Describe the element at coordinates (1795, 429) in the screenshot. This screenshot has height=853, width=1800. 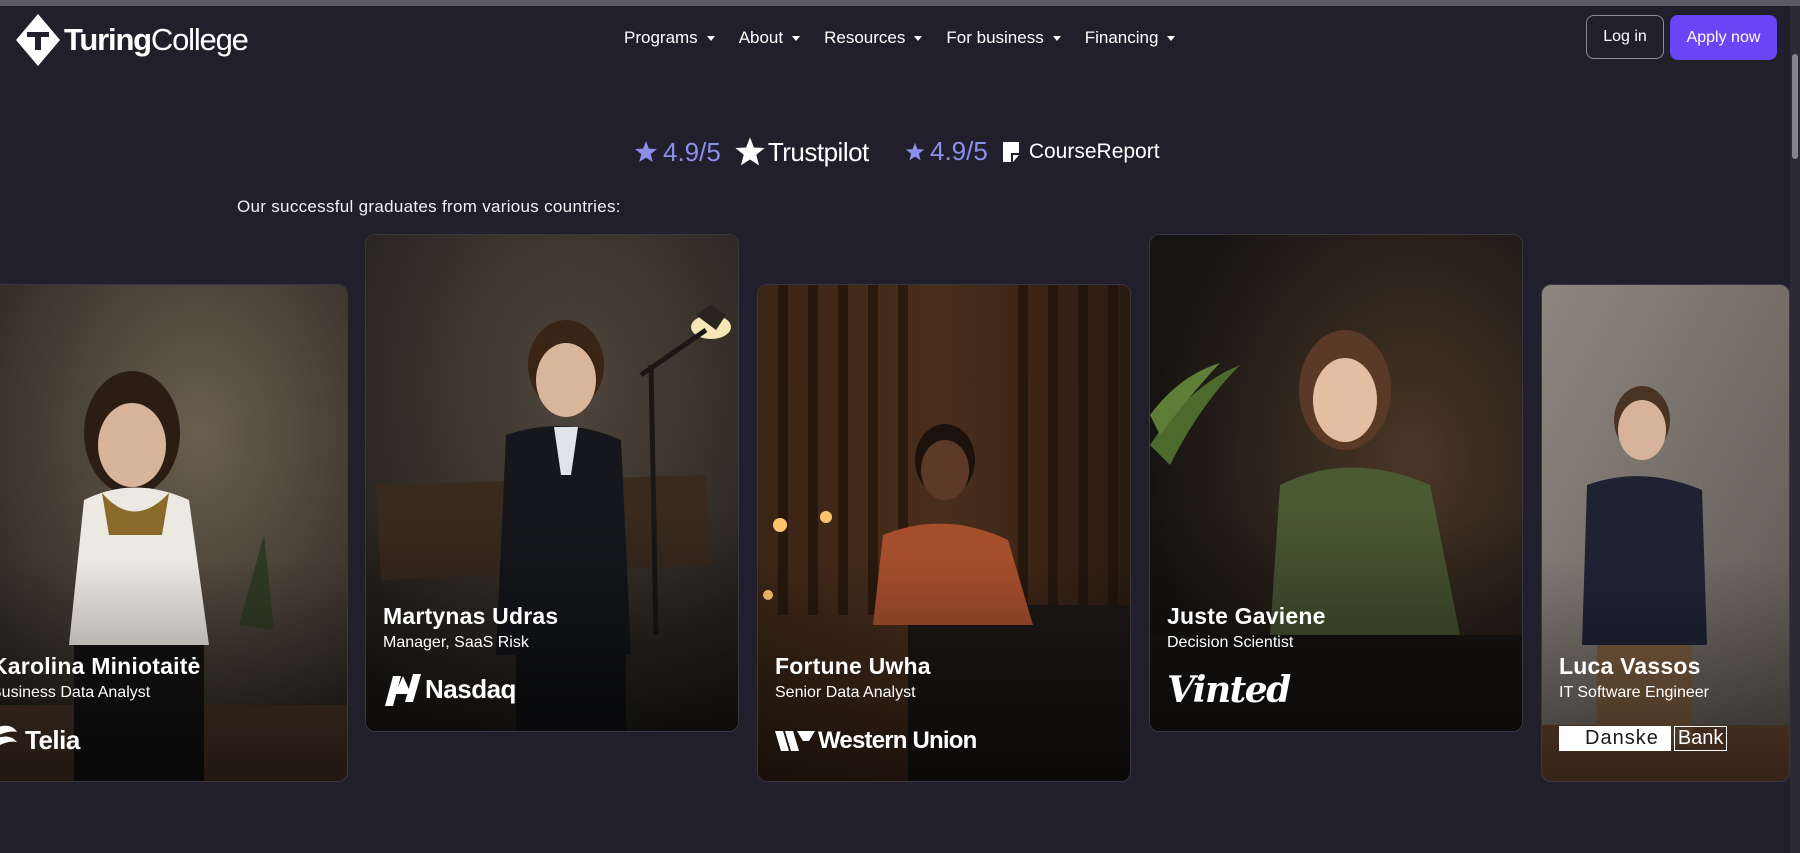
I see `page-scrollbar` at that location.